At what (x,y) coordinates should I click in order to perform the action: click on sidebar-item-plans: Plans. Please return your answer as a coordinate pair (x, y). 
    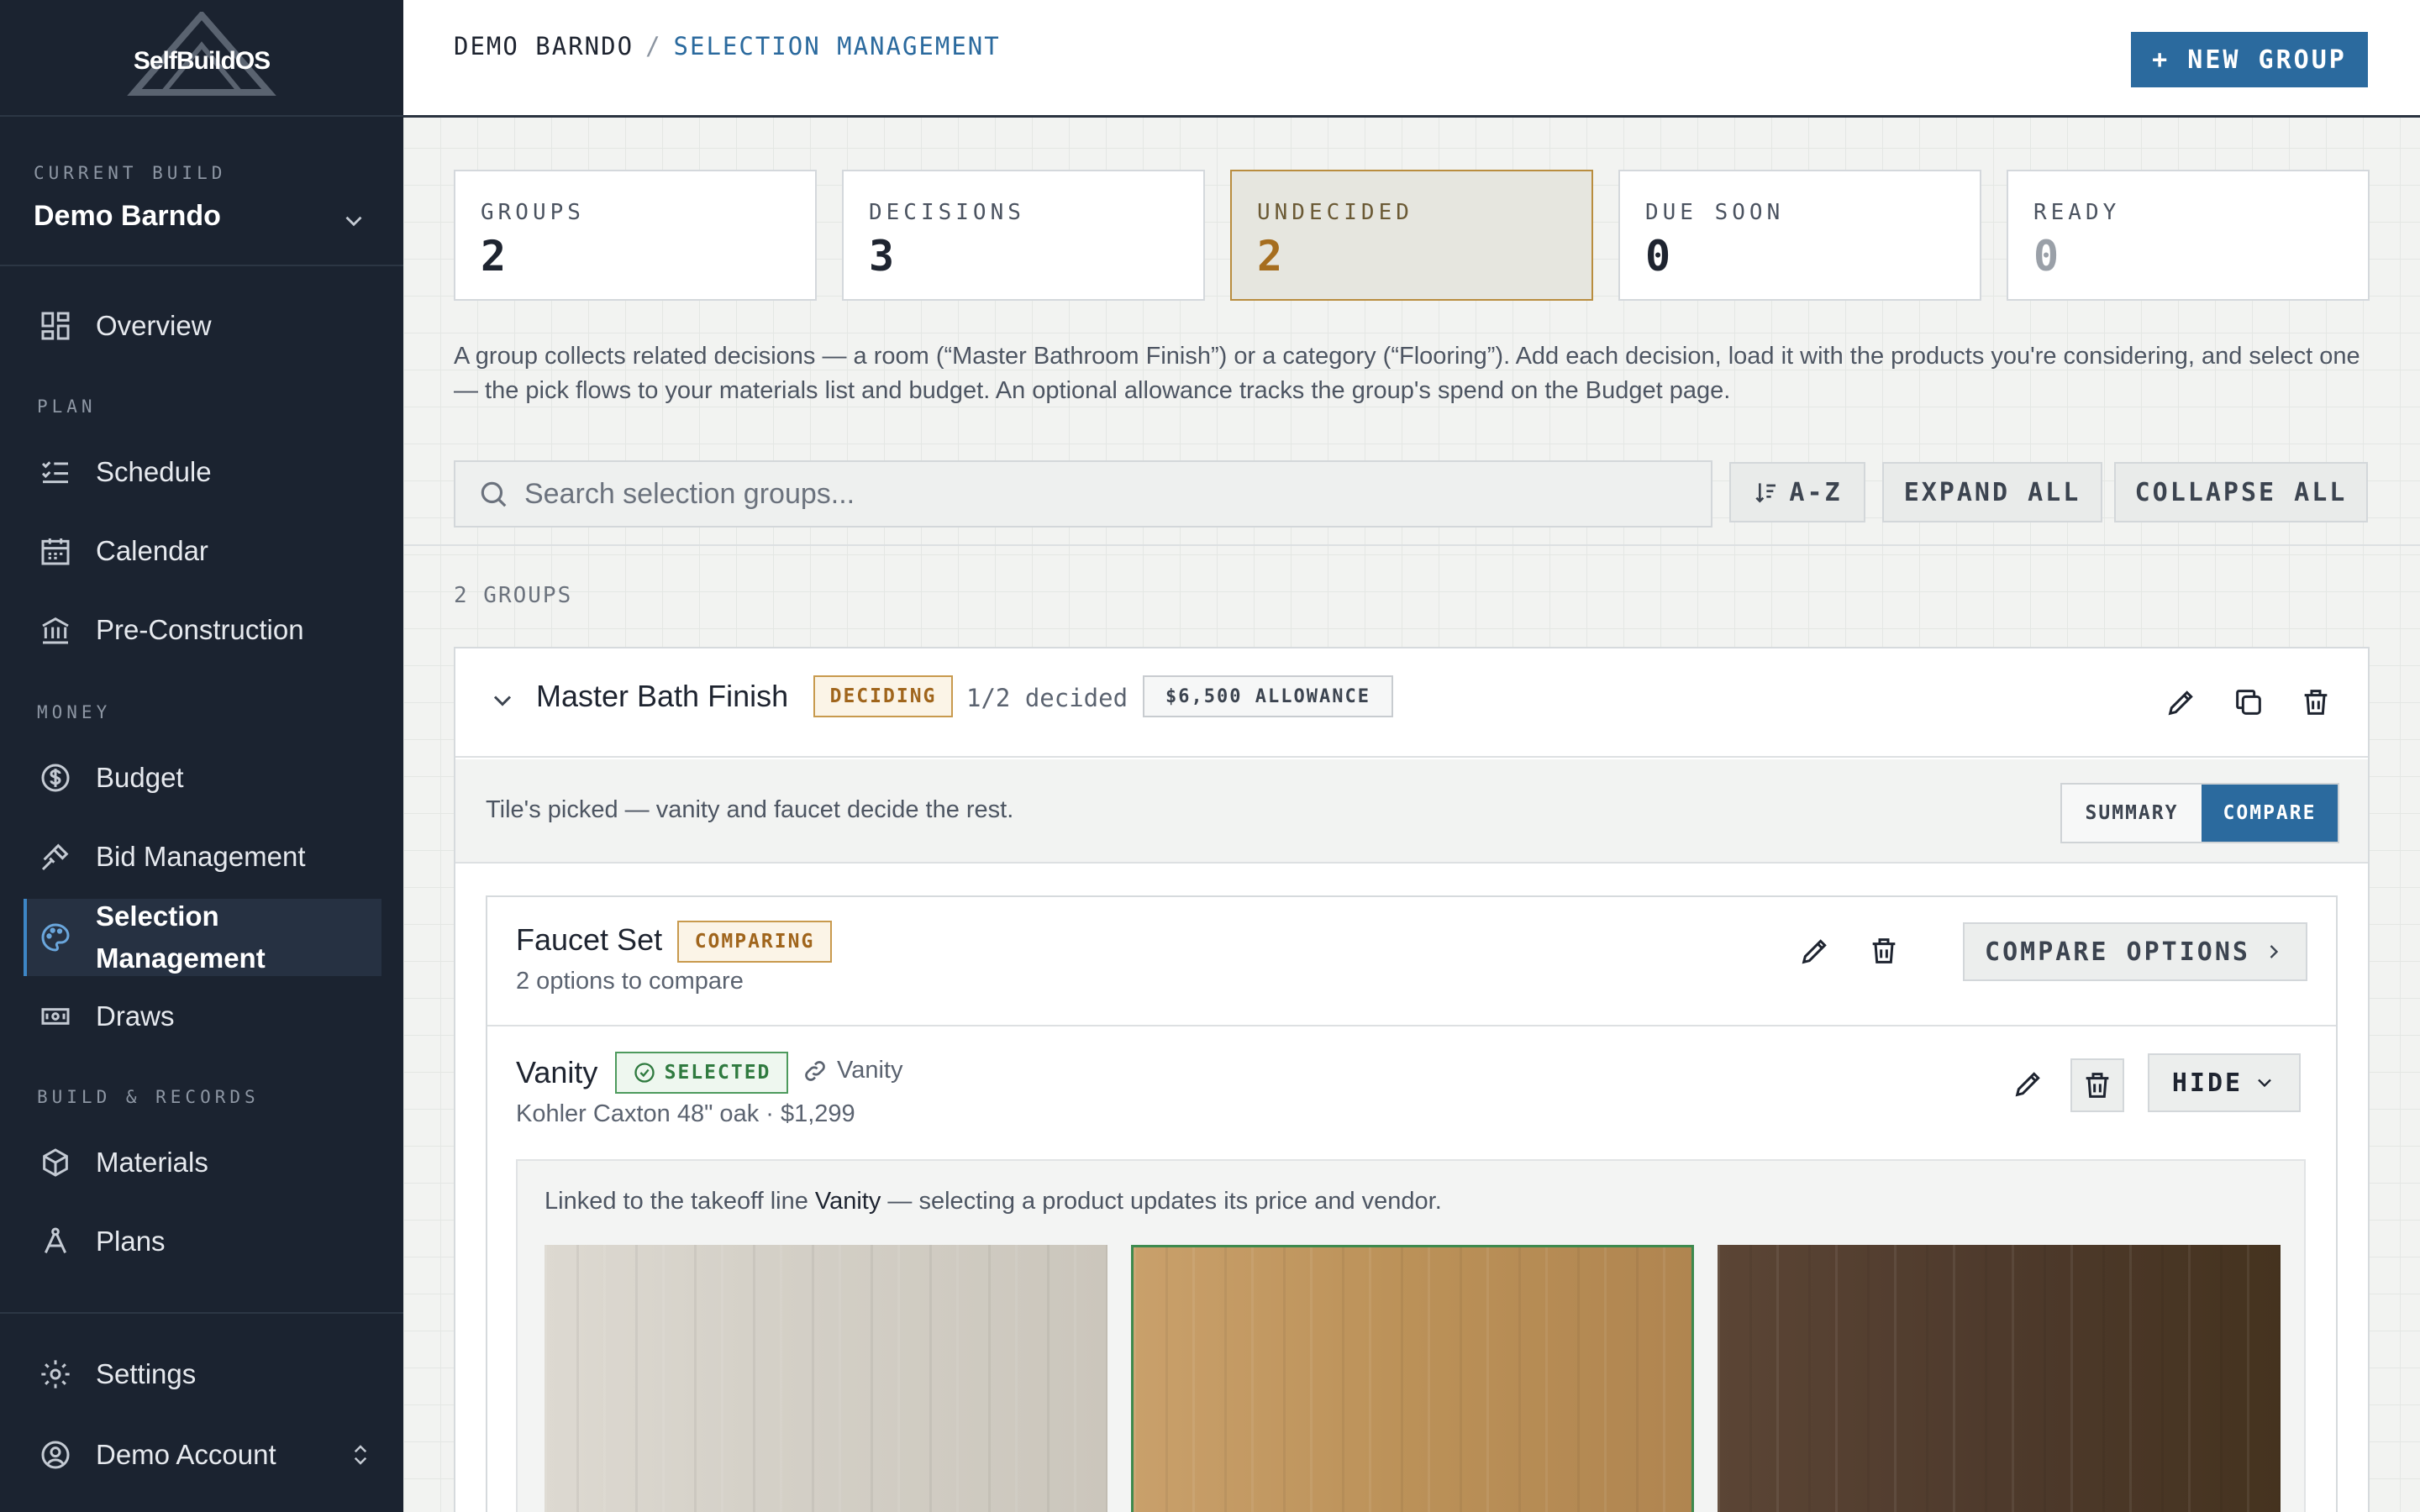
    Looking at the image, I should click on (202, 1241).